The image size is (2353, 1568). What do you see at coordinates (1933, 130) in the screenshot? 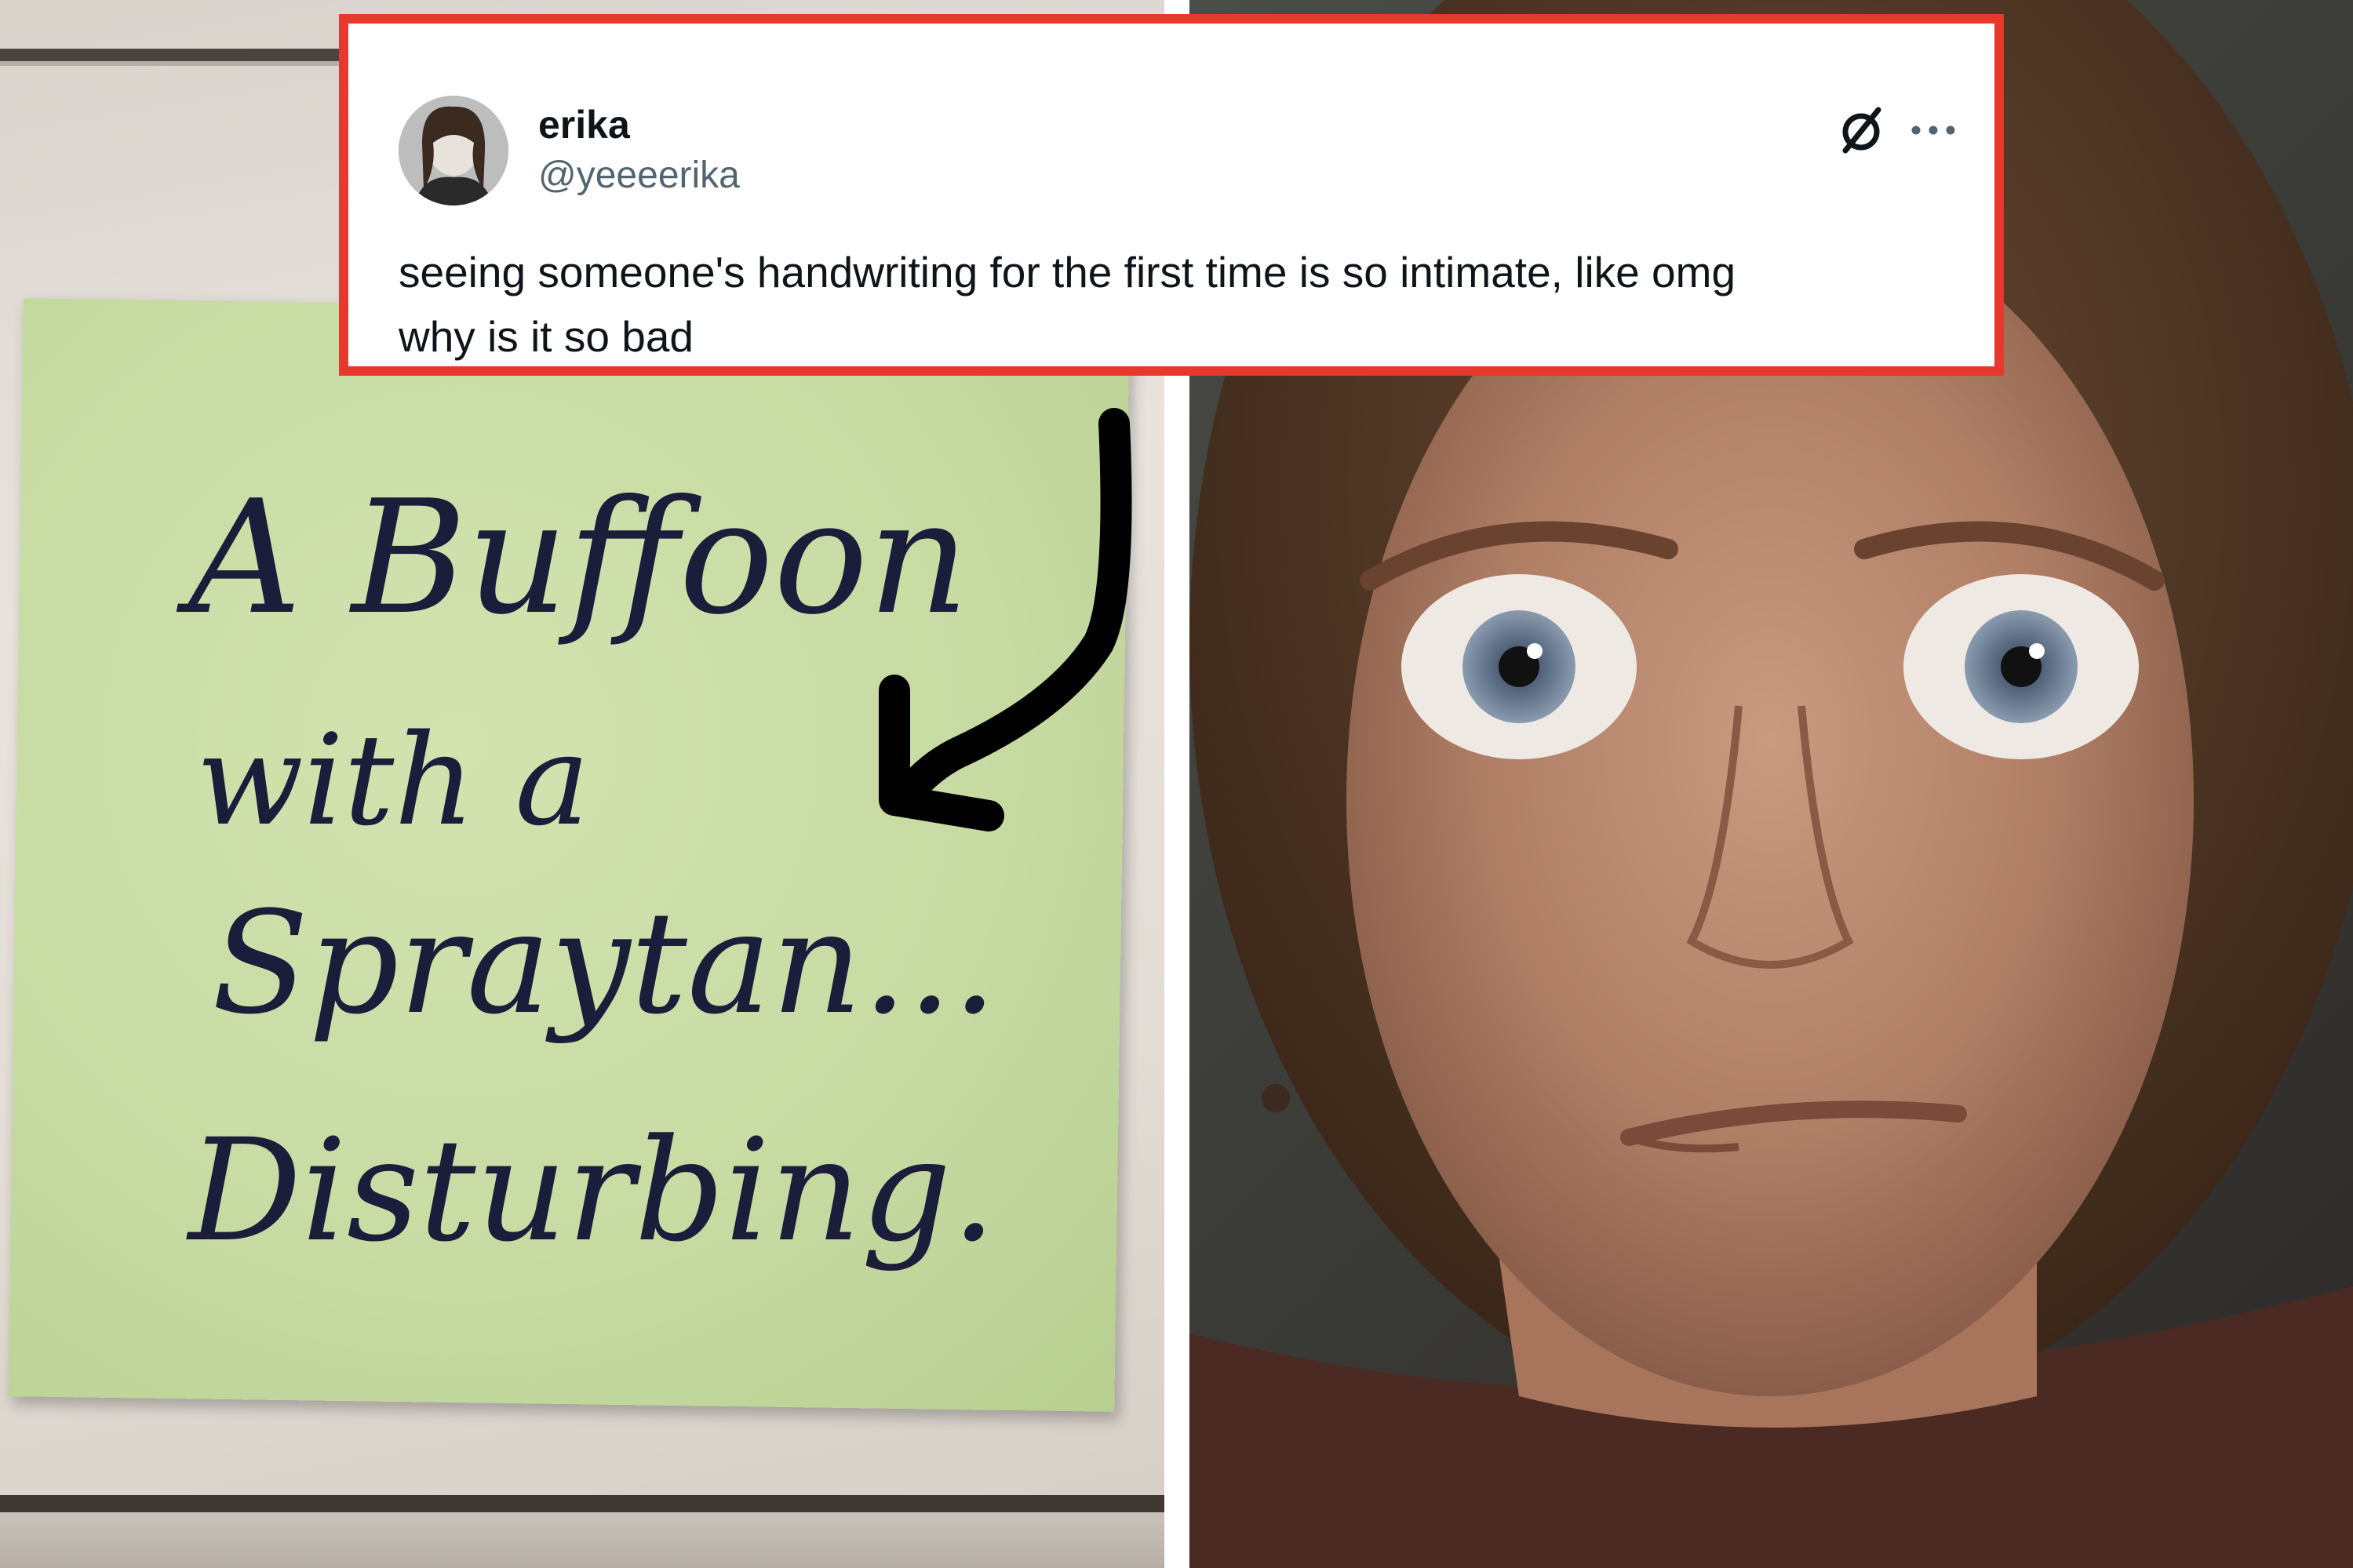
I see `more-options-icon` at bounding box center [1933, 130].